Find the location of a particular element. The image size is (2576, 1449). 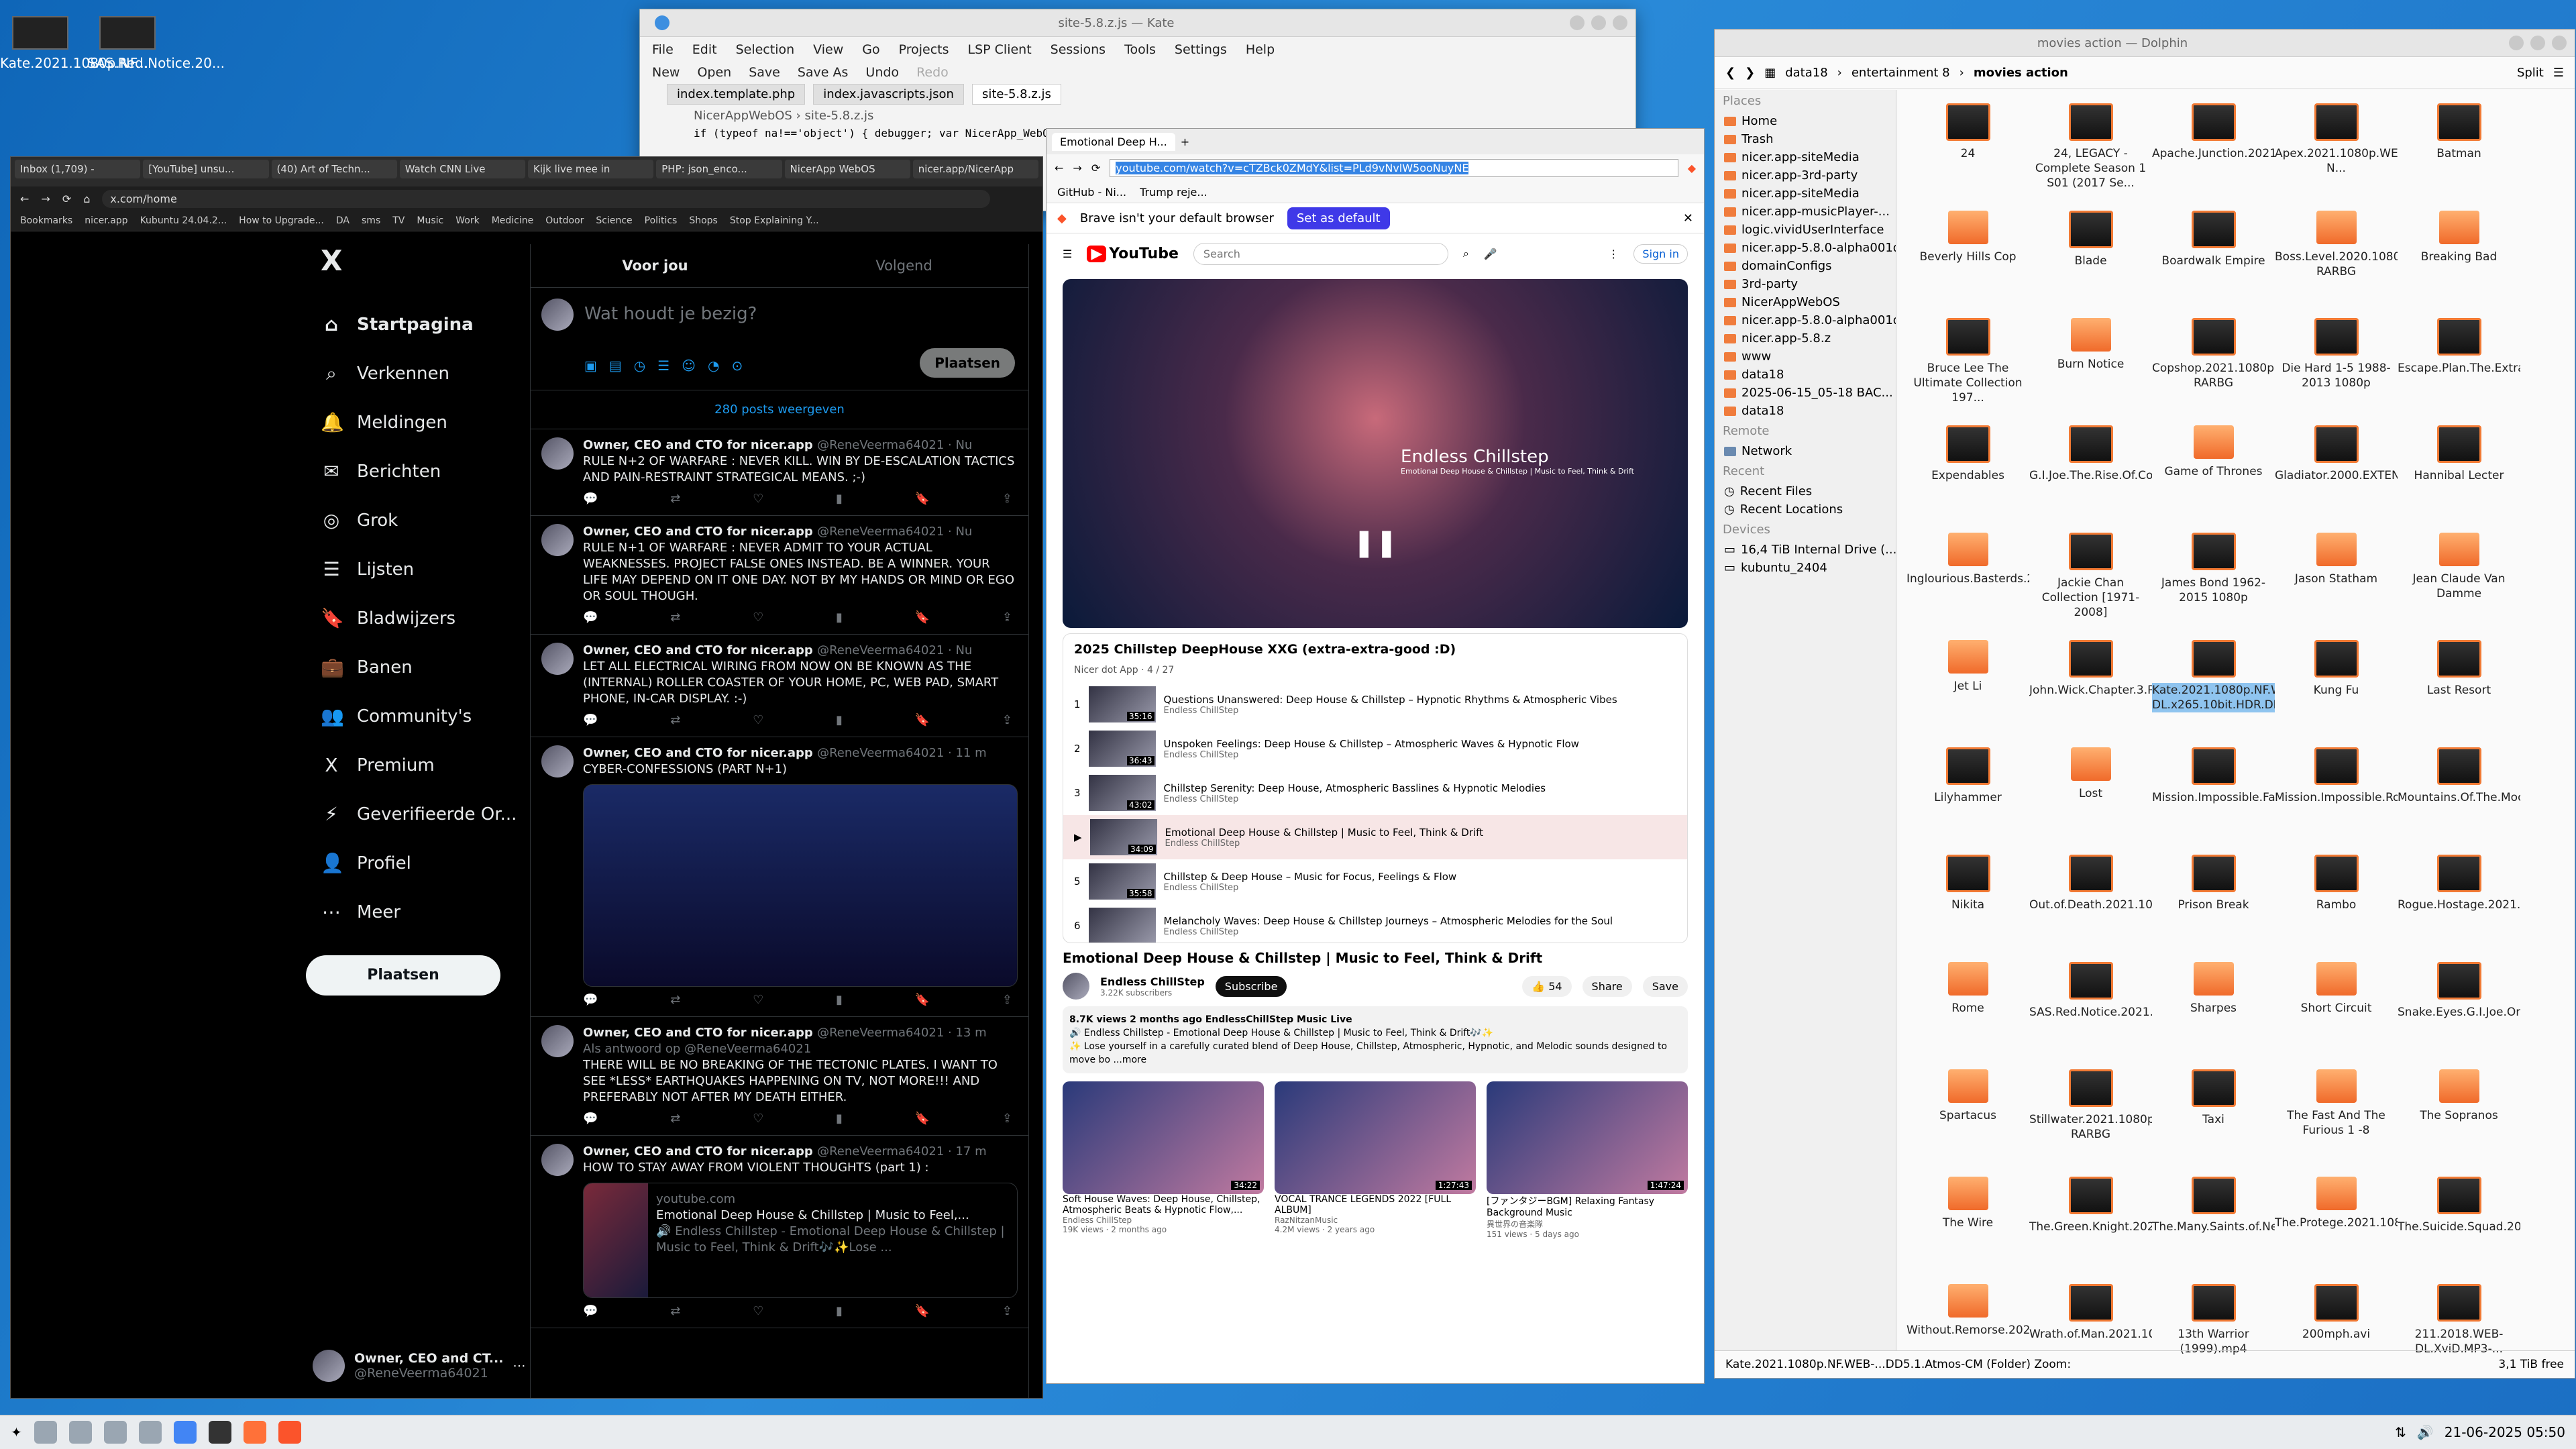

browser-tab: NicerApp WebOS is located at coordinates (847, 169).